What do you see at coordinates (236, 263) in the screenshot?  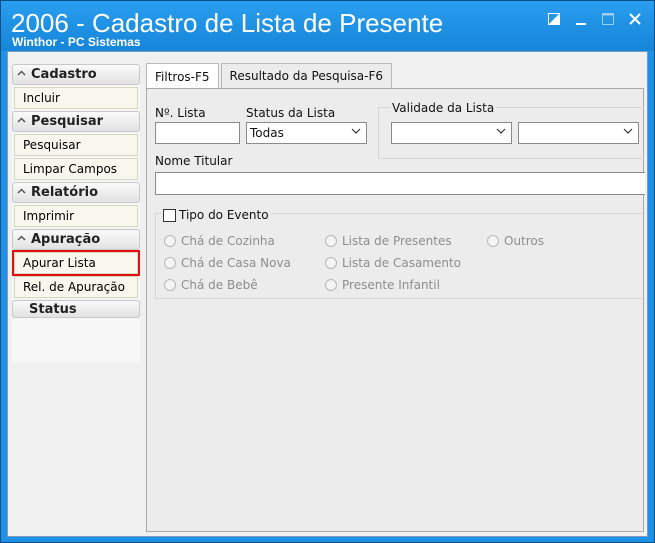 I see `radio-label: Chá de Casa Nova` at bounding box center [236, 263].